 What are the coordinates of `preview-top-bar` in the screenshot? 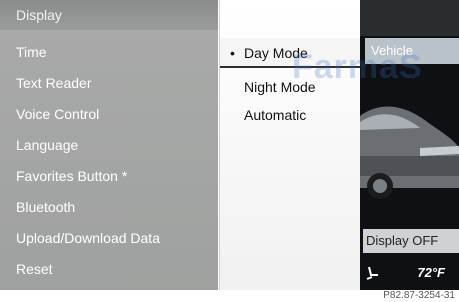 It's located at (409, 18).